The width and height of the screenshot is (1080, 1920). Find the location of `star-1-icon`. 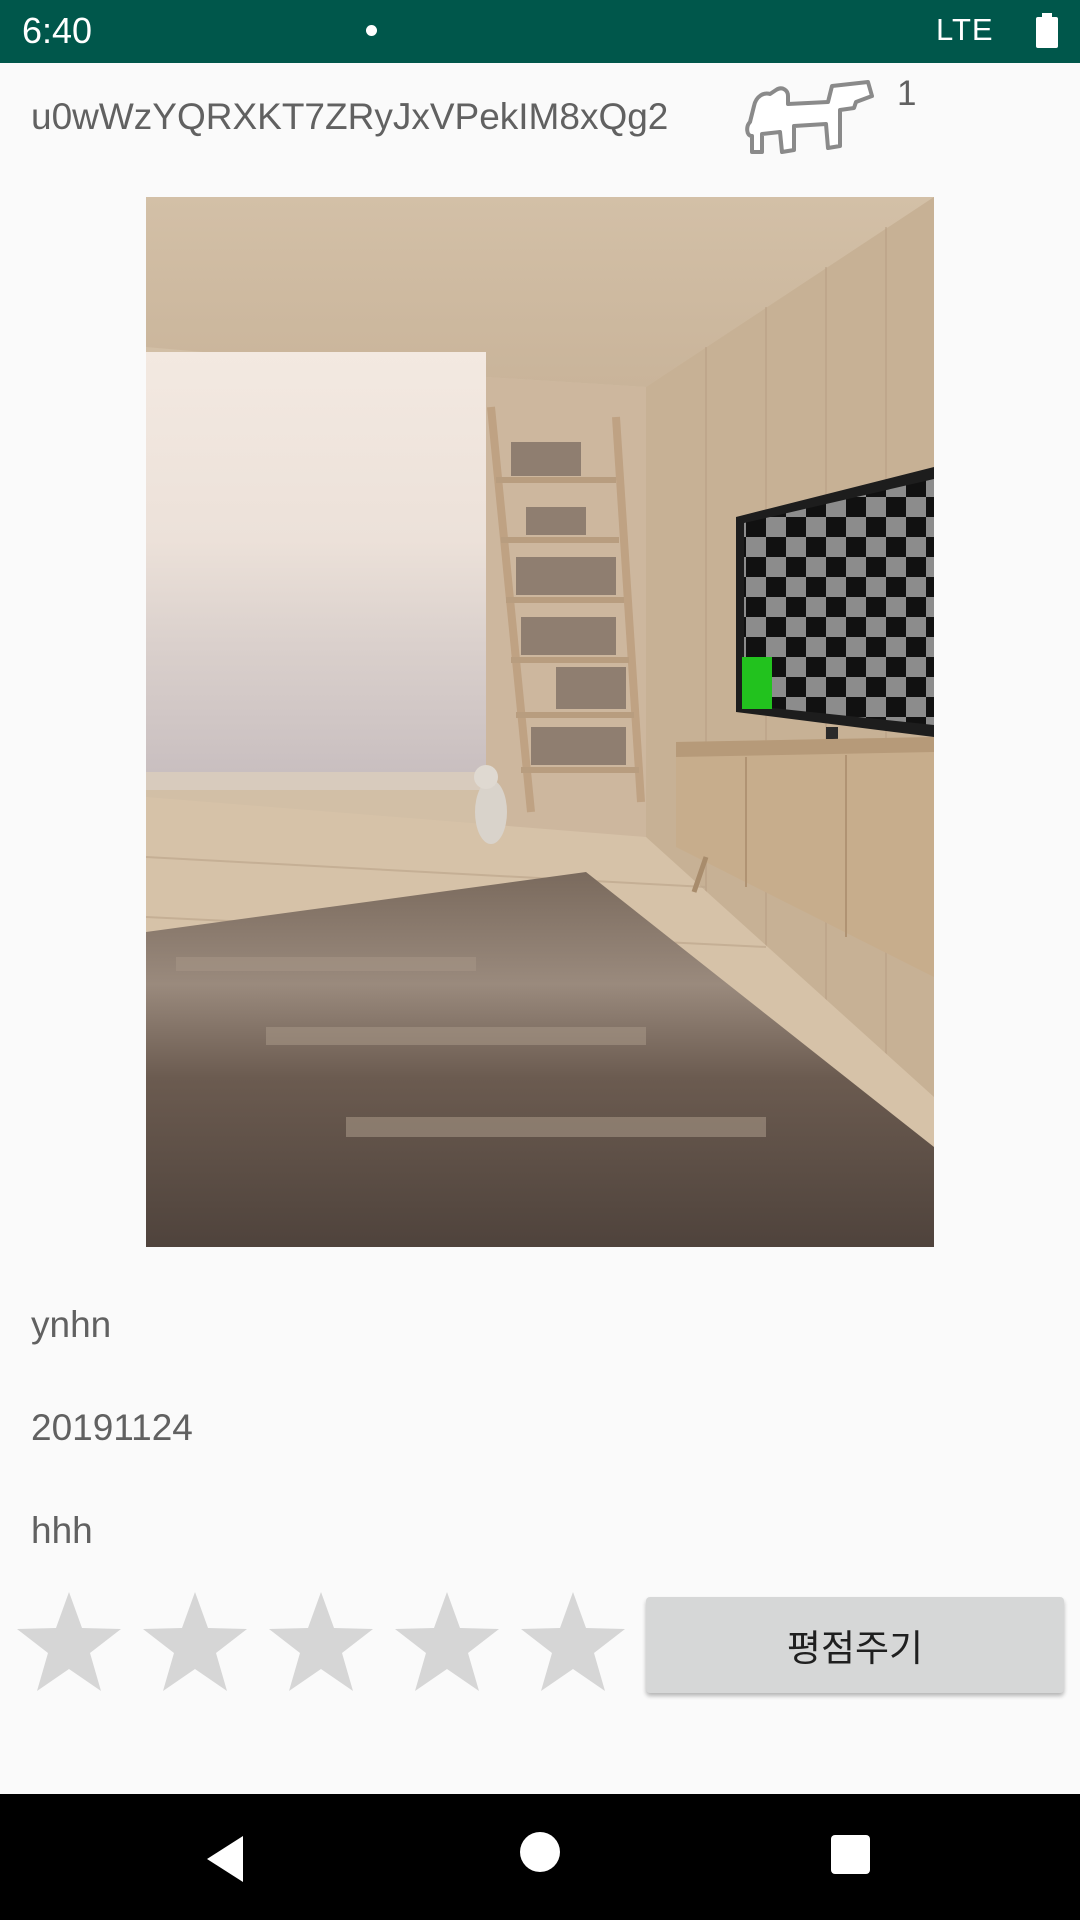

star-1-icon is located at coordinates (69, 1642).